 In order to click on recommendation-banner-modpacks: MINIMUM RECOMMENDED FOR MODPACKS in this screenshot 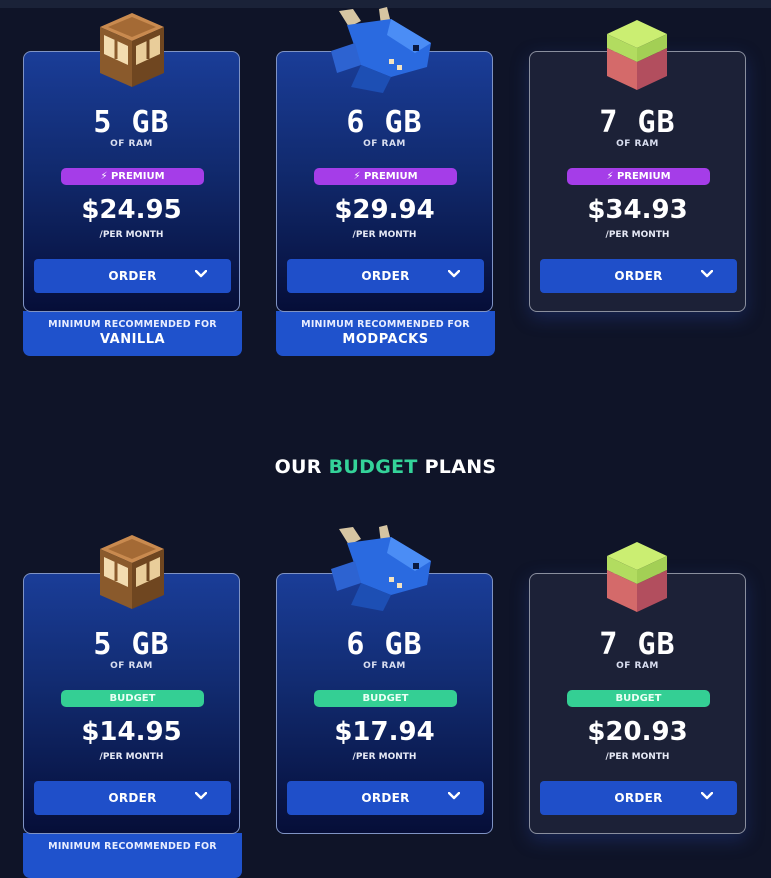, I will do `click(385, 333)`.